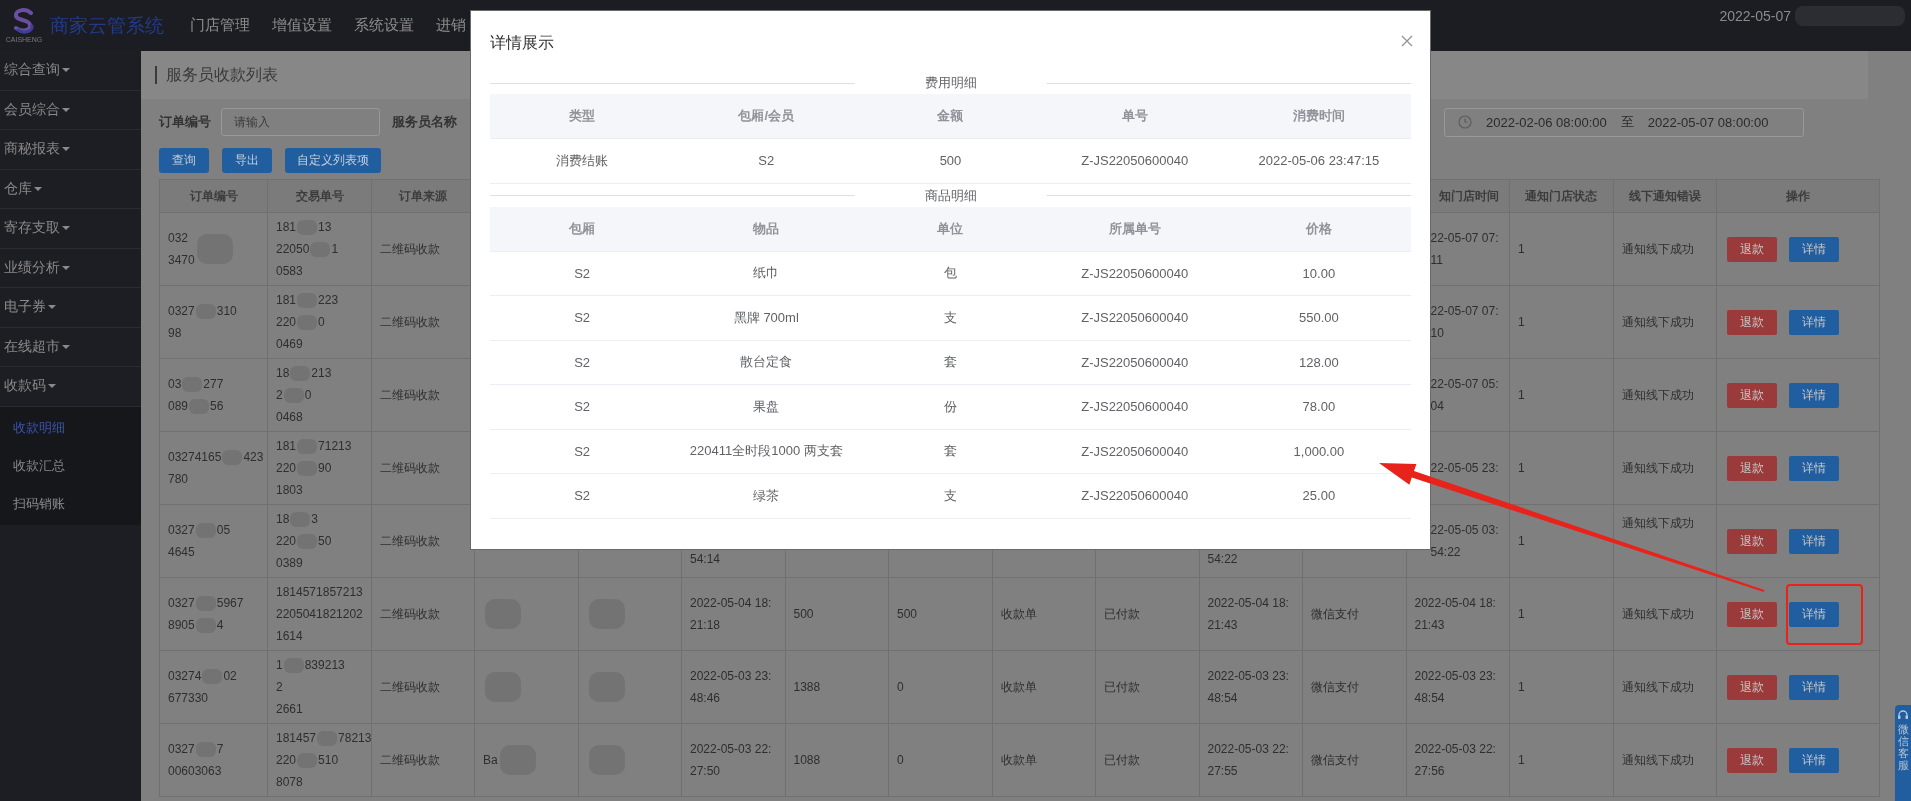  Describe the element at coordinates (731, 676) in the screenshot. I see `cell-text: 2022-05-03 23:` at that location.